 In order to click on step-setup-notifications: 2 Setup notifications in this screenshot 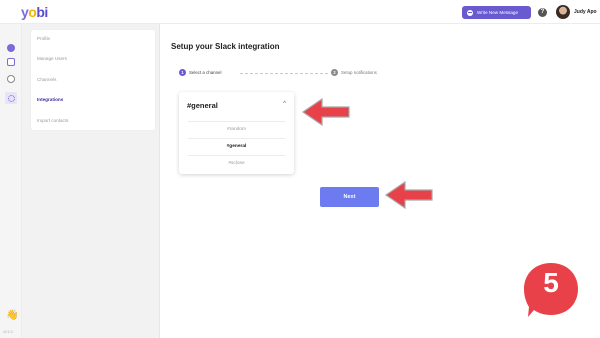, I will do `click(354, 72)`.